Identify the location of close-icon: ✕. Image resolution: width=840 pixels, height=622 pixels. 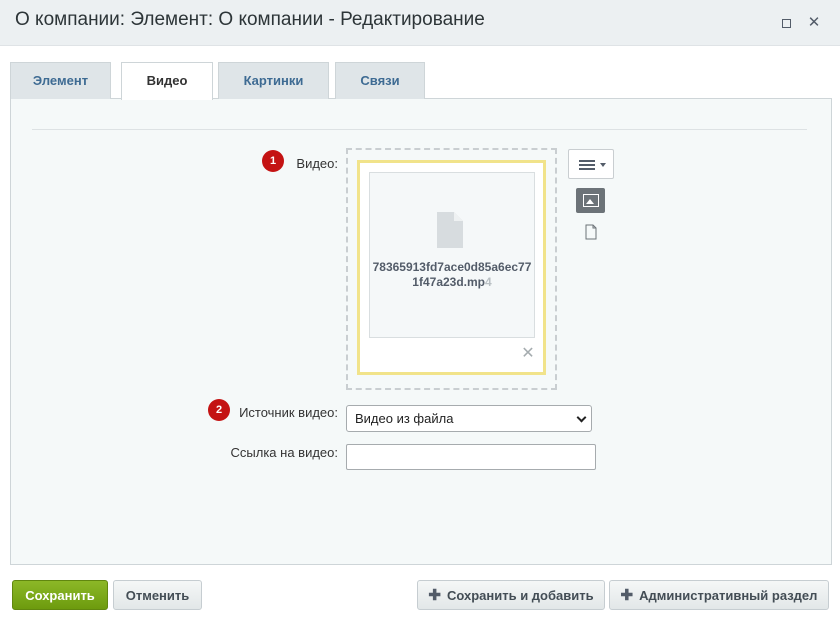
(814, 23).